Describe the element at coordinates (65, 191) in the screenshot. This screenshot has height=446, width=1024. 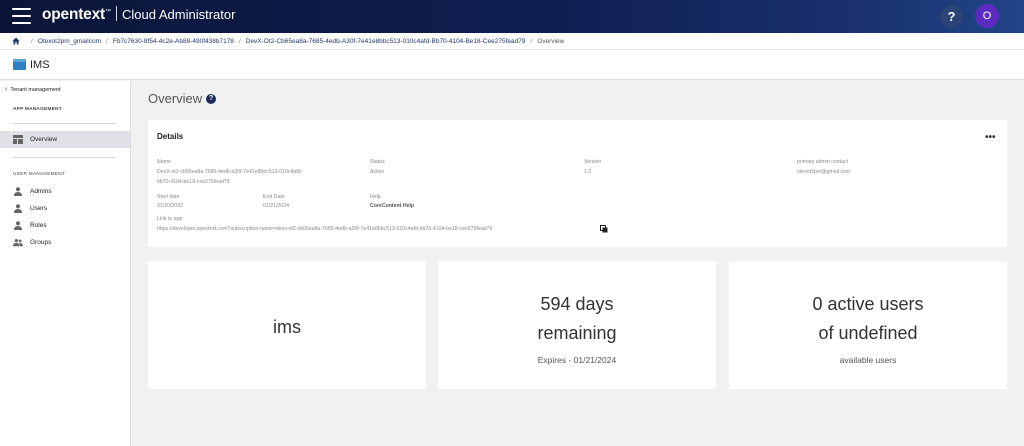
I see `sidebar-item-admins: Admins` at that location.